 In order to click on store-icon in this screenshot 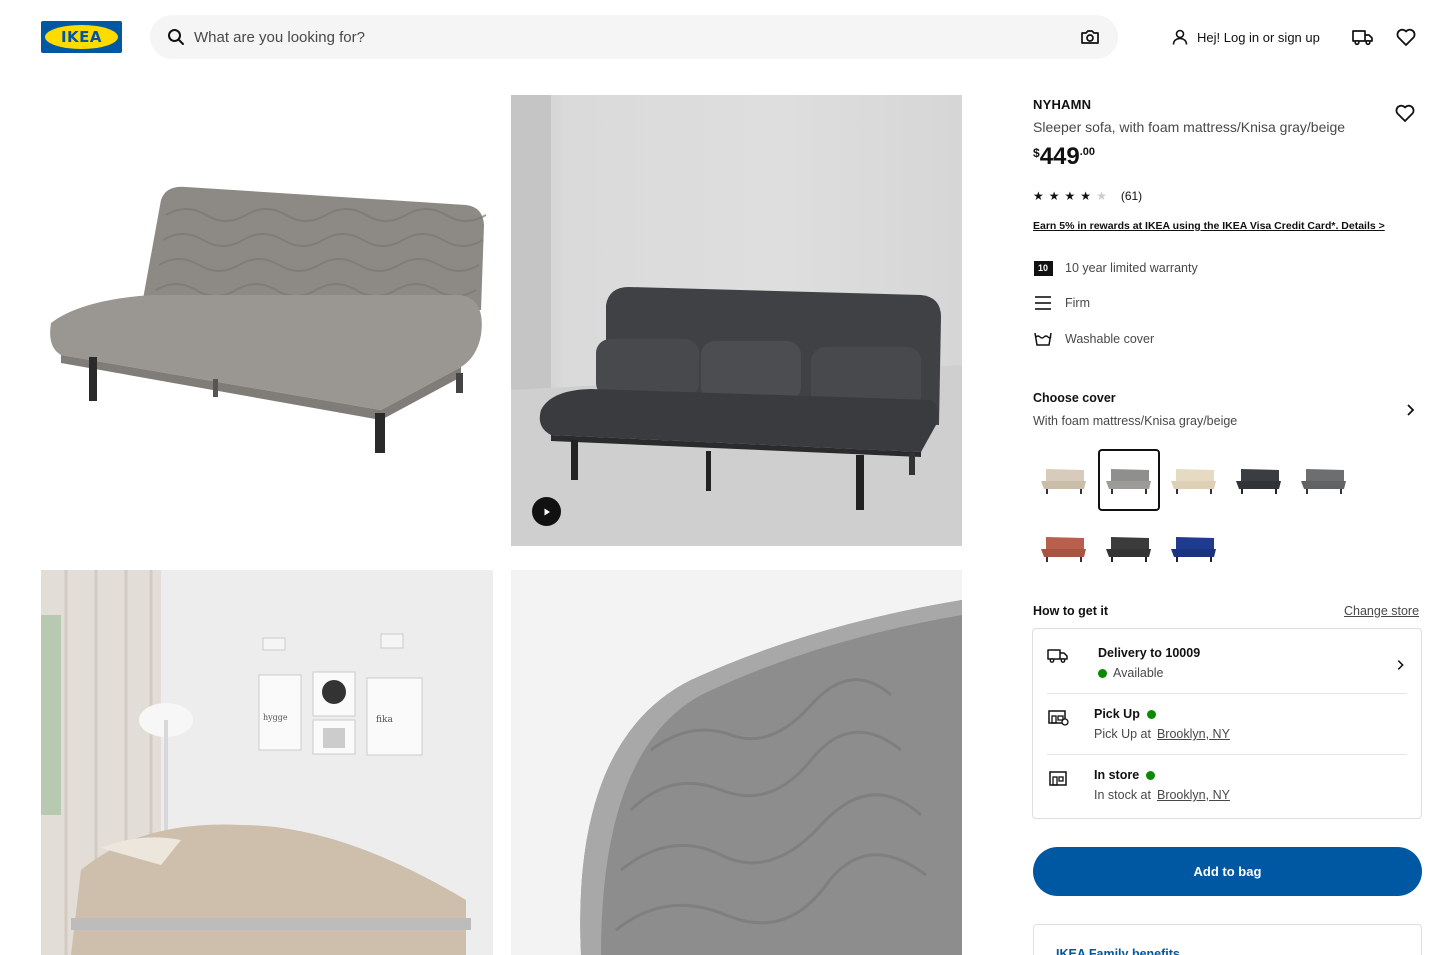, I will do `click(1058, 778)`.